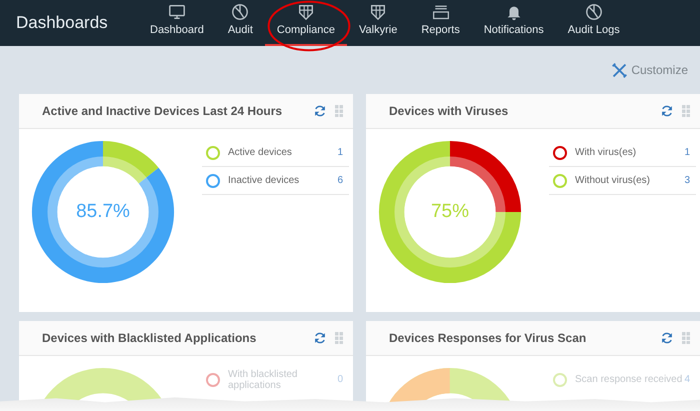 Image resolution: width=700 pixels, height=411 pixels. I want to click on legend-label: Without virus(es), so click(613, 180).